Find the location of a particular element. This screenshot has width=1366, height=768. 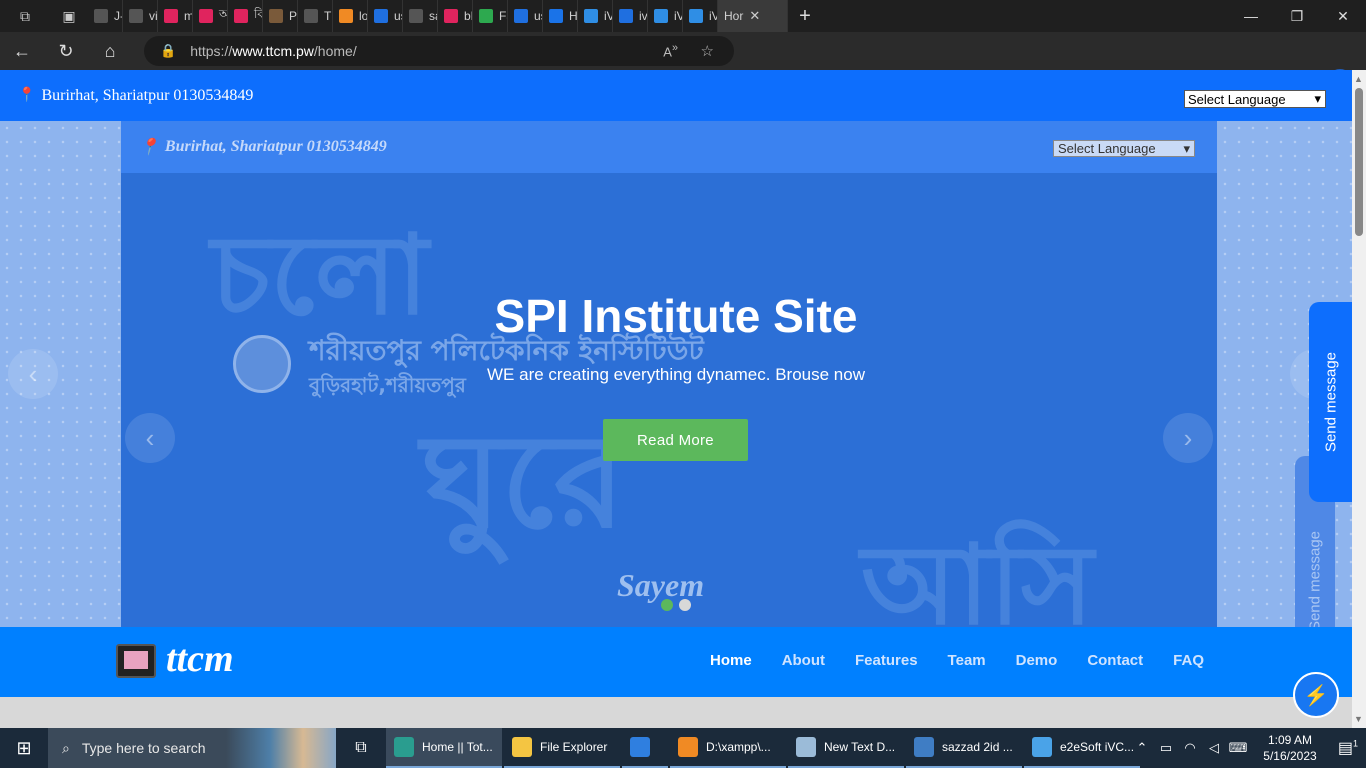

signature-text: Sayem is located at coordinates (661, 585).